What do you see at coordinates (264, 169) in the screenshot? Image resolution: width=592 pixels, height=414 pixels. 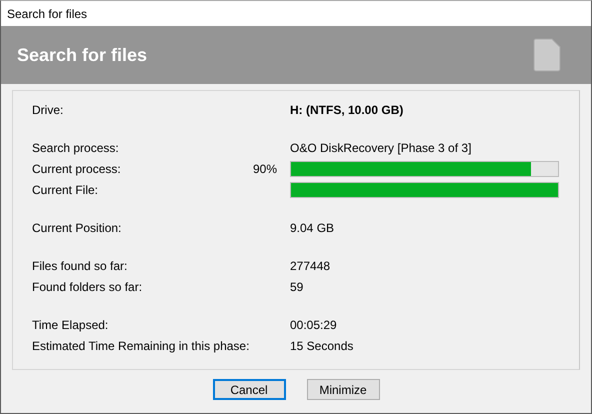 I see `percent-text: 90%` at bounding box center [264, 169].